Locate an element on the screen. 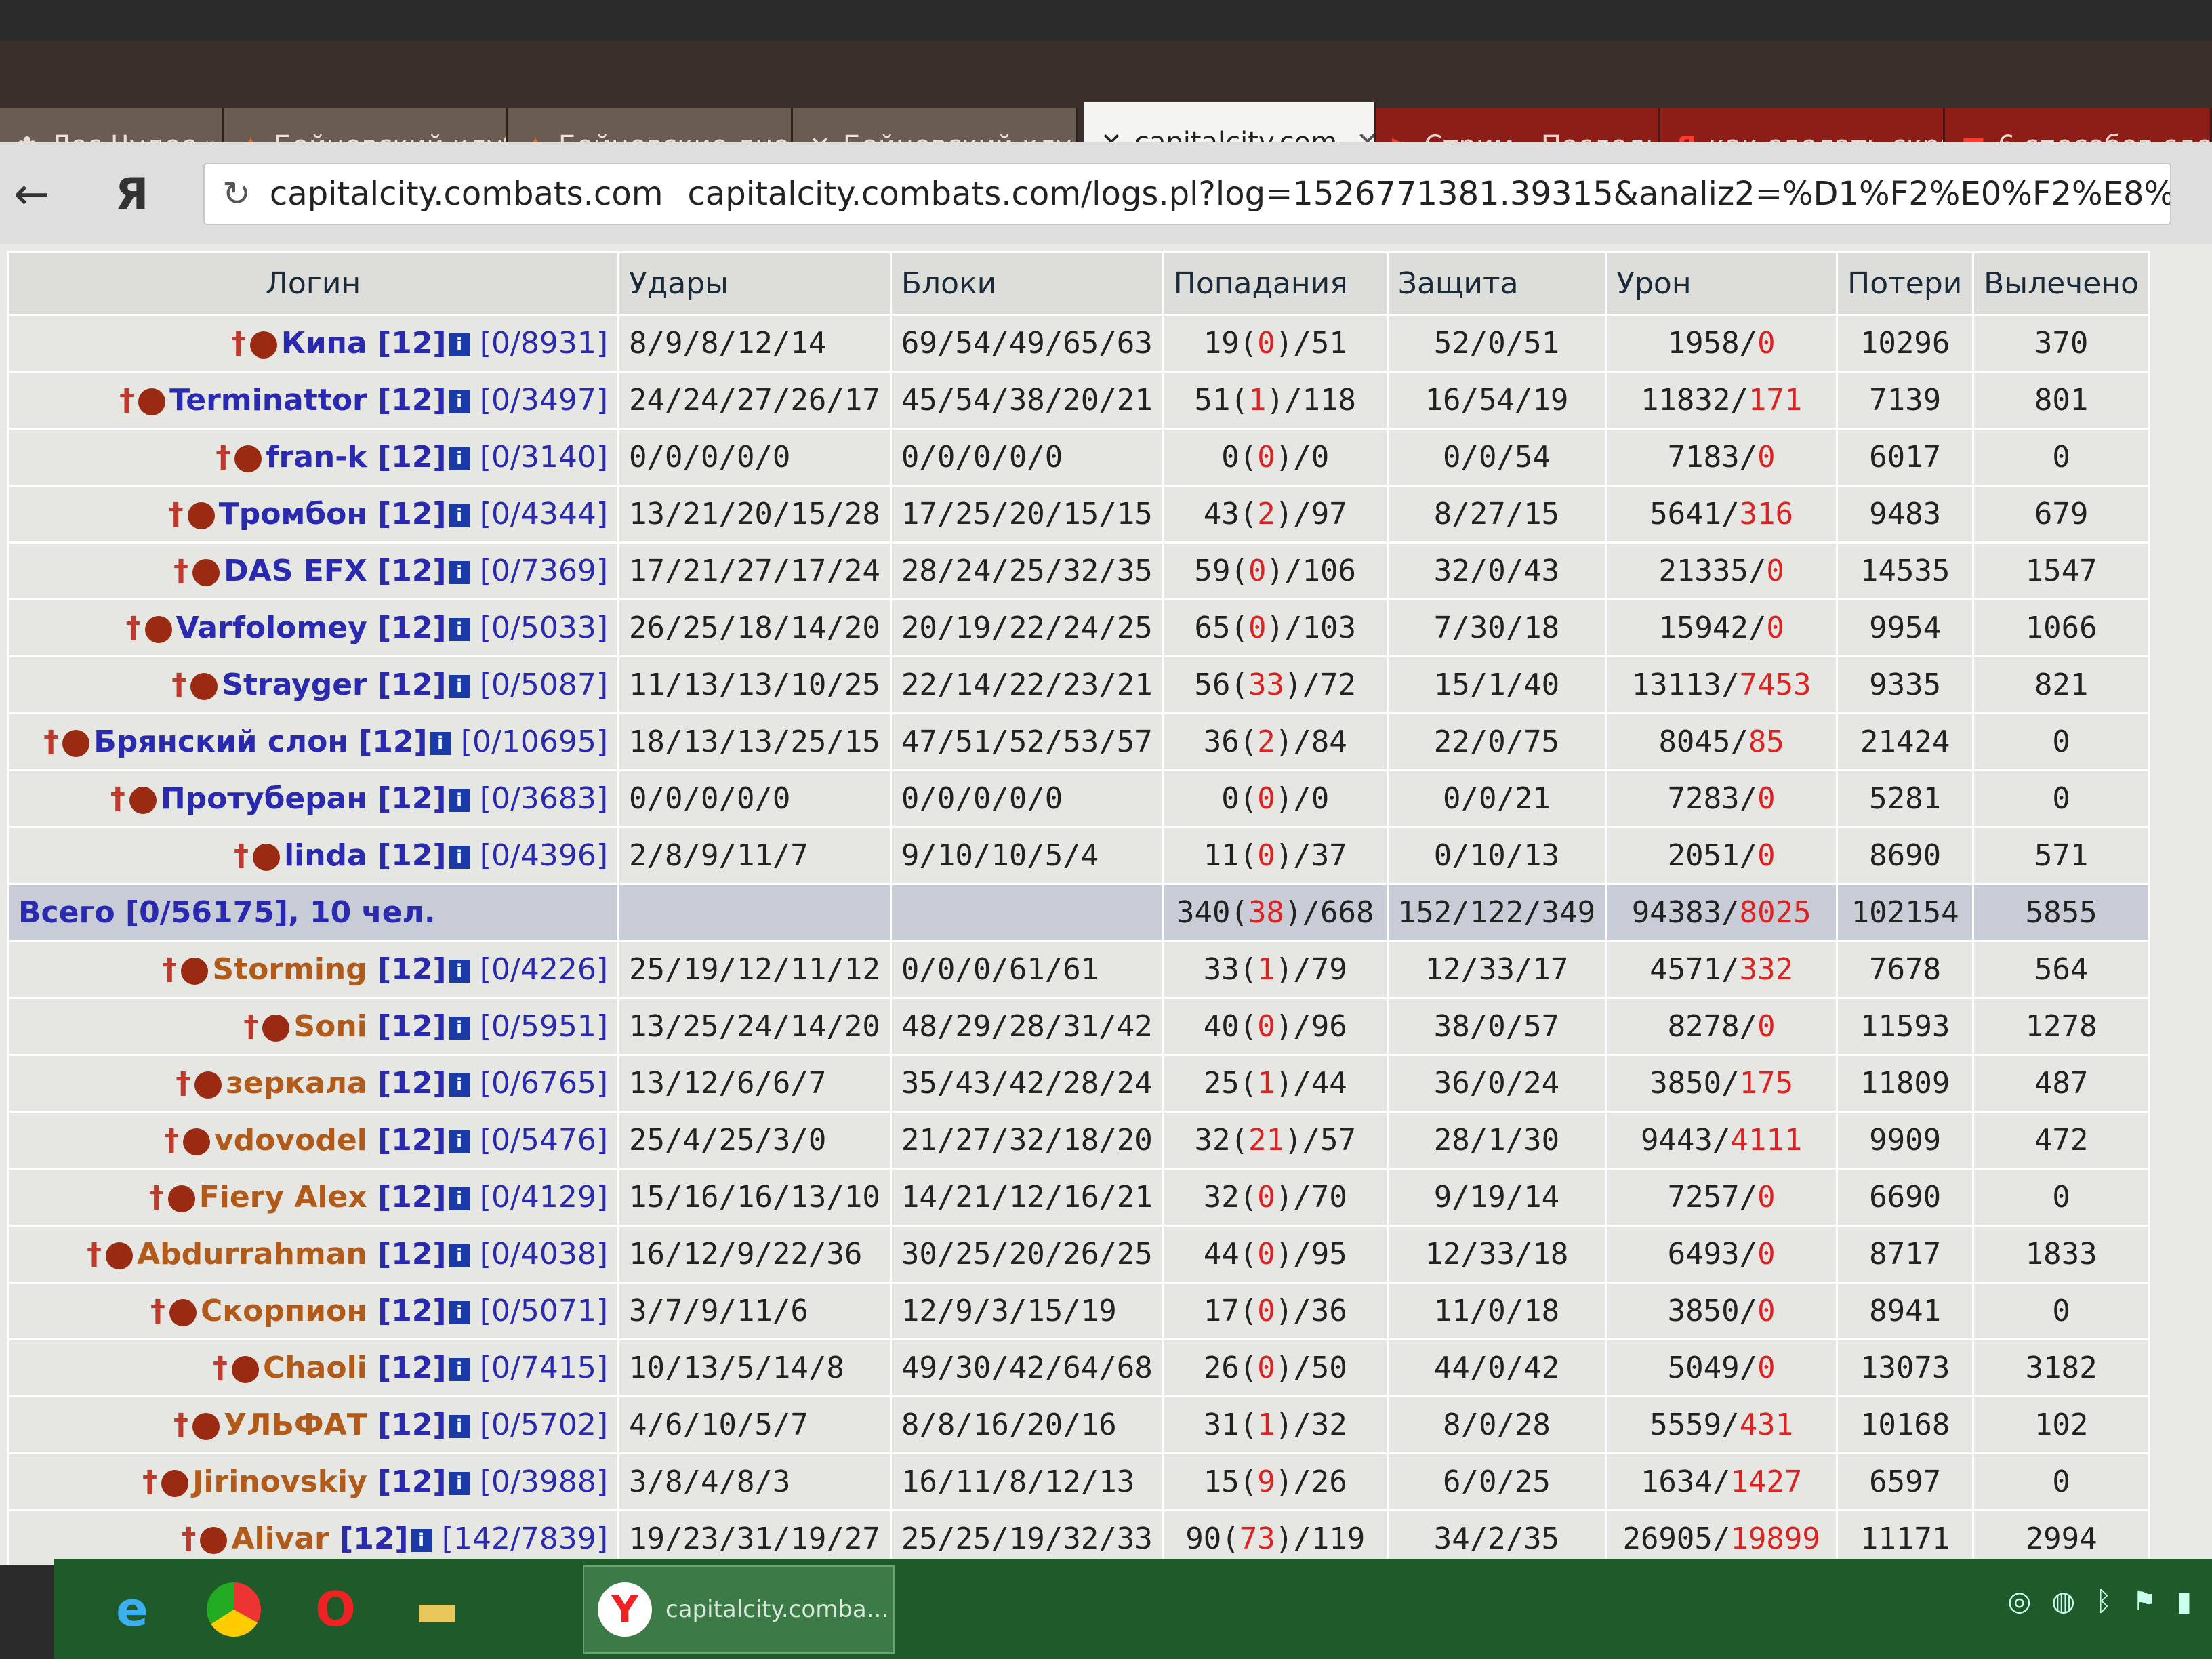 Image resolution: width=2212 pixels, height=1659 pixels. defense-value: 36/0/24 is located at coordinates (1497, 1083).